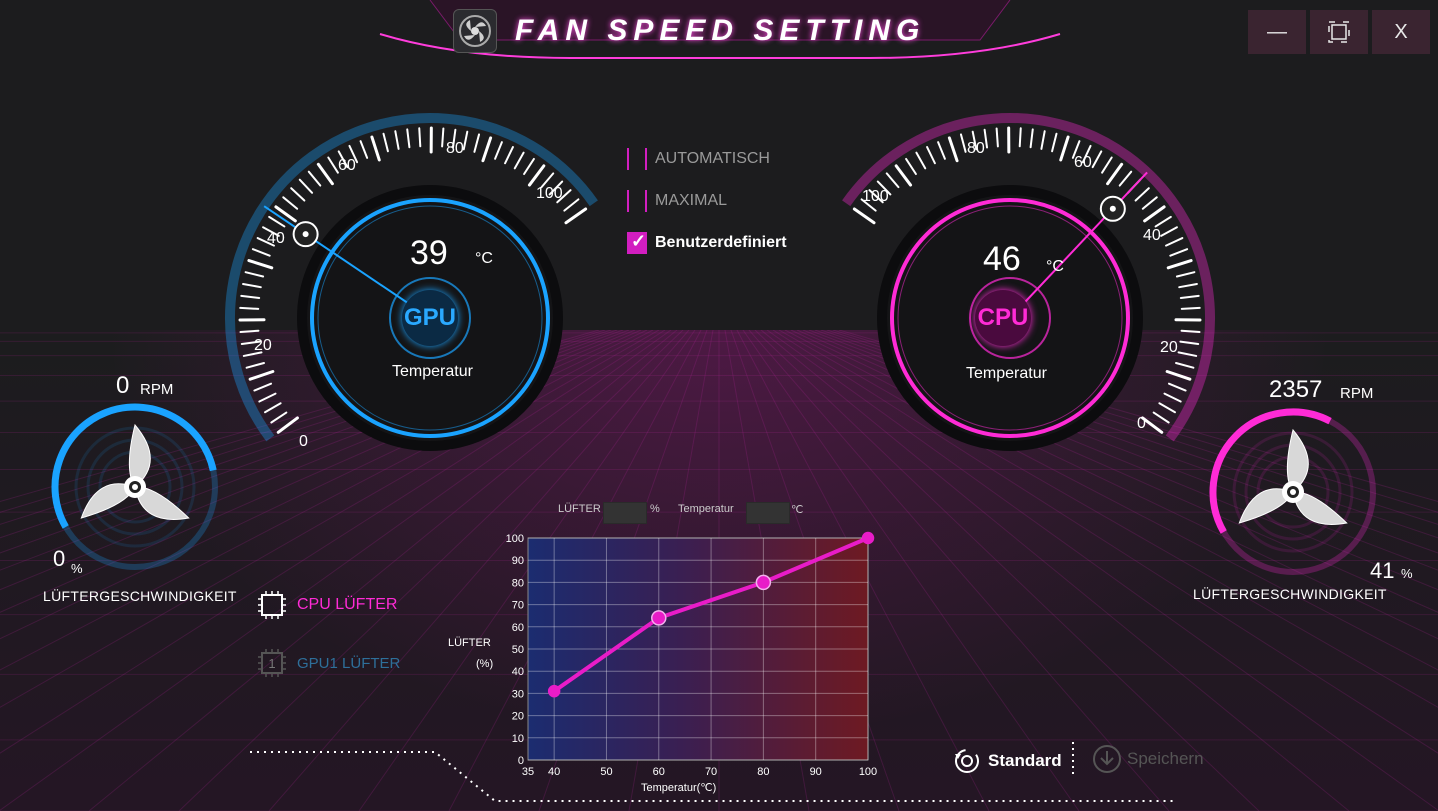 This screenshot has height=811, width=1438. I want to click on fan-field-unit: %, so click(655, 509).